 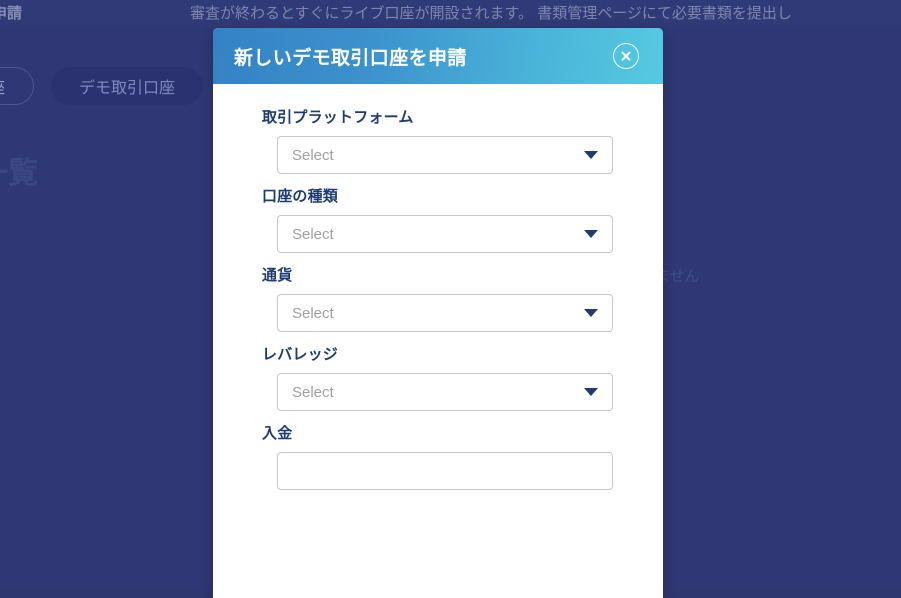 I want to click on field-label-leverage: レバレッジ, so click(x=300, y=354).